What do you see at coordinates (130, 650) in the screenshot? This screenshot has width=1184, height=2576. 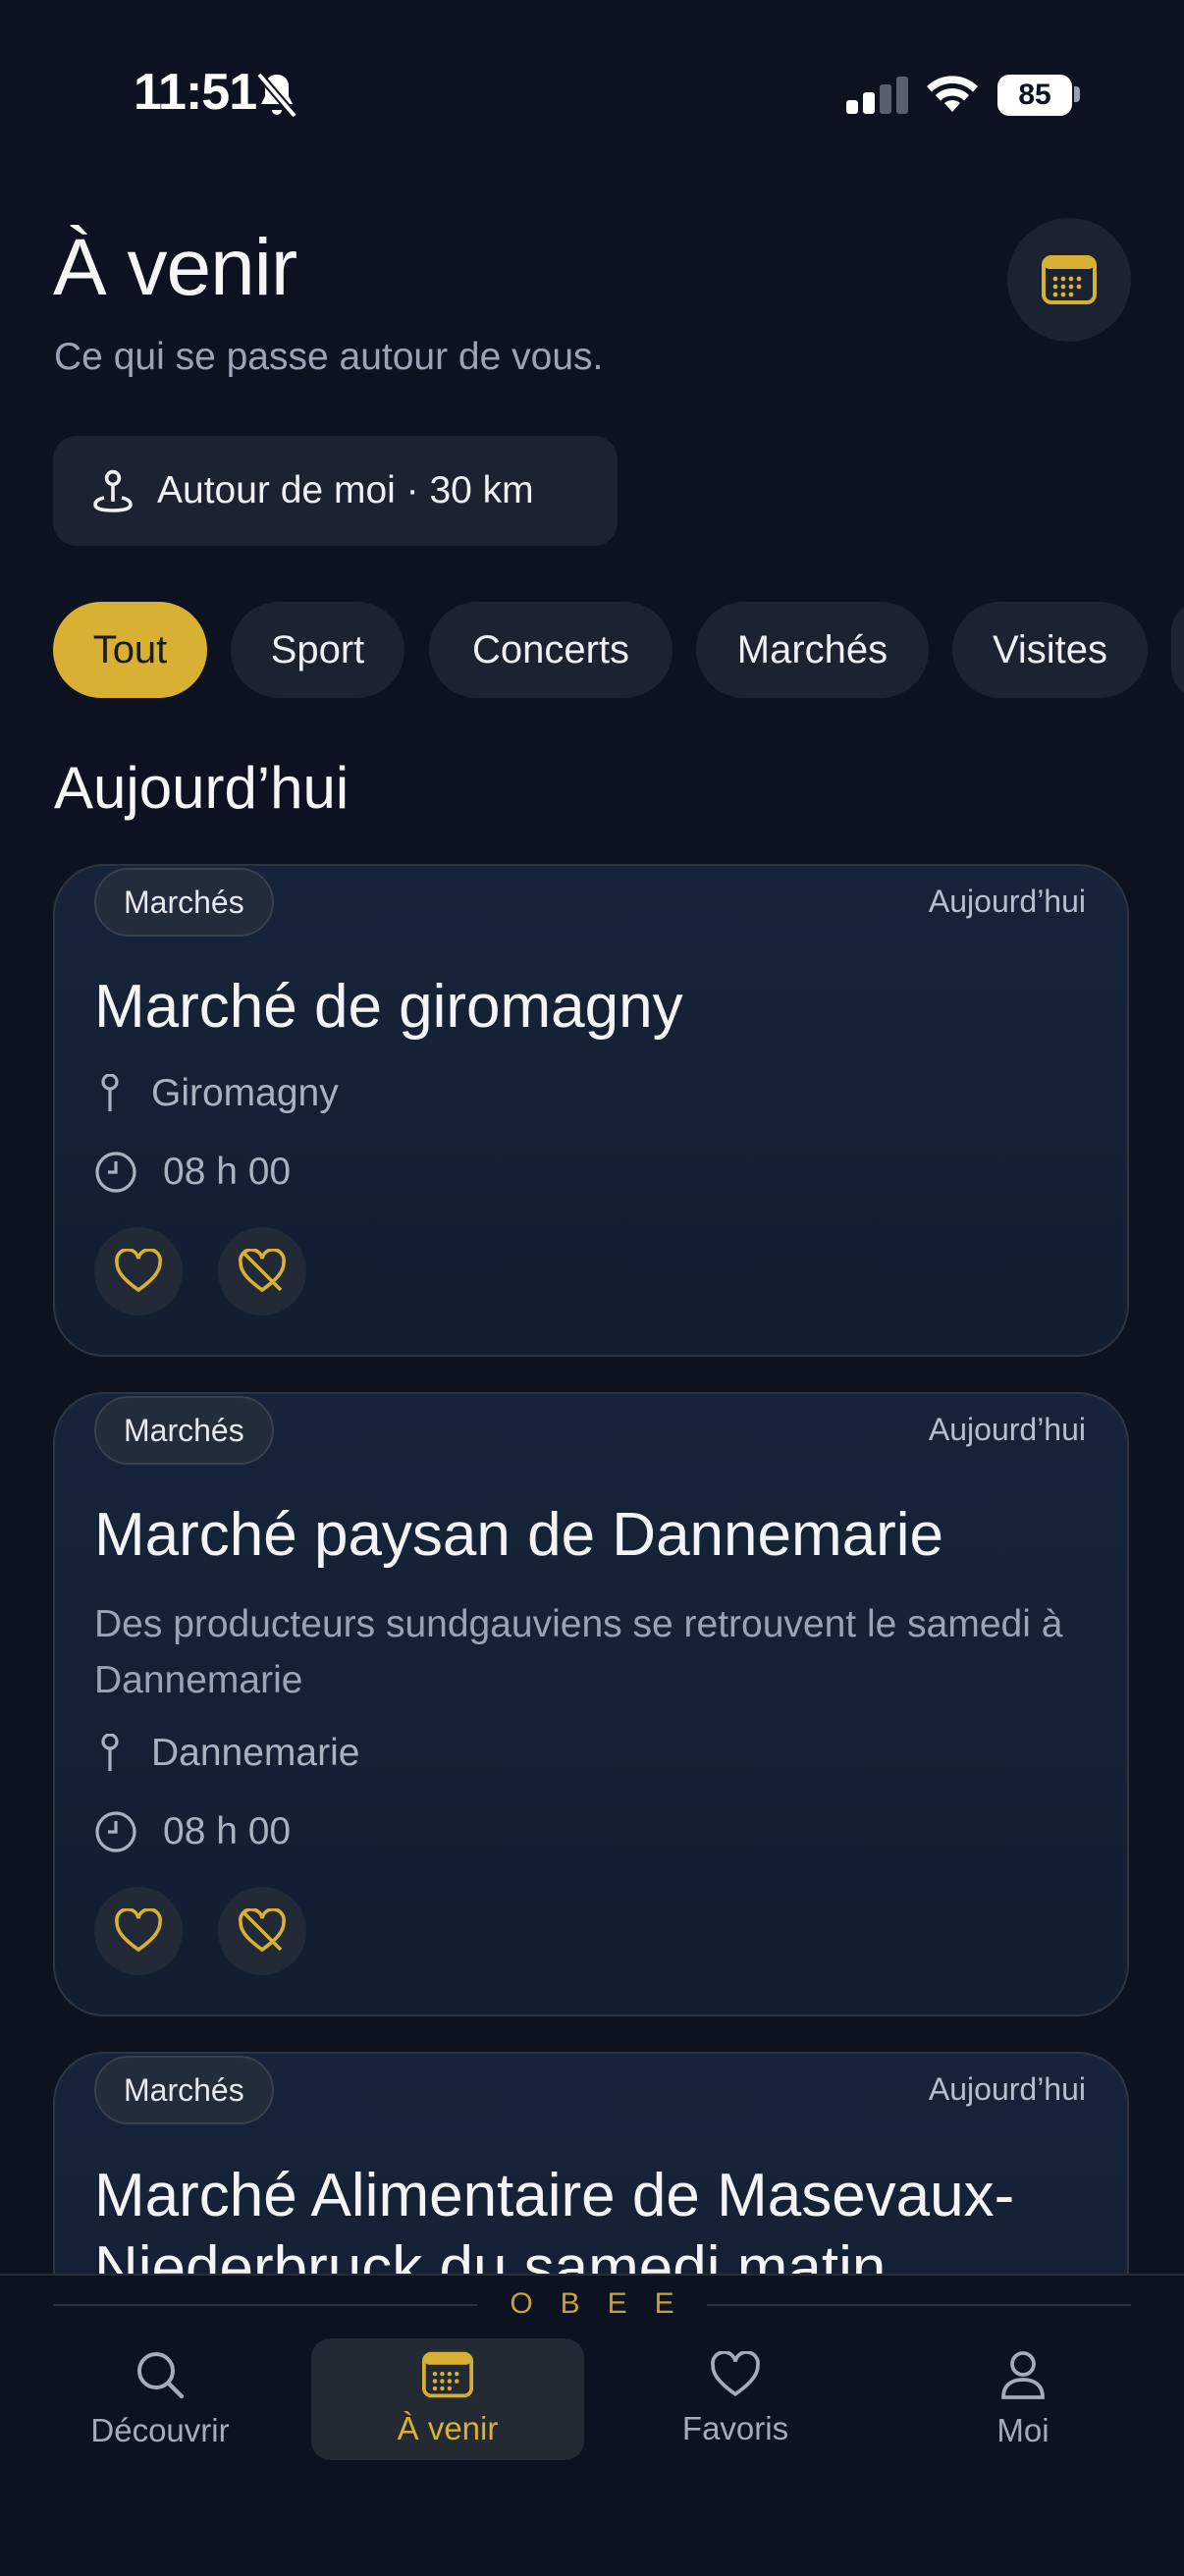 I see `filter-chip-tout: Tout` at bounding box center [130, 650].